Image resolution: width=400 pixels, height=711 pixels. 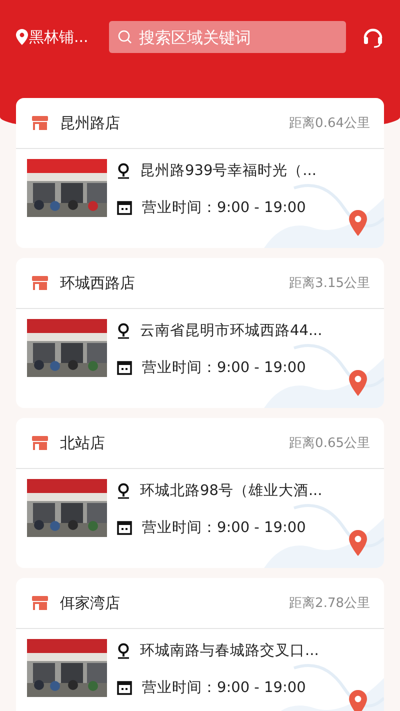 I want to click on store-name: 环城西路店, so click(x=98, y=283).